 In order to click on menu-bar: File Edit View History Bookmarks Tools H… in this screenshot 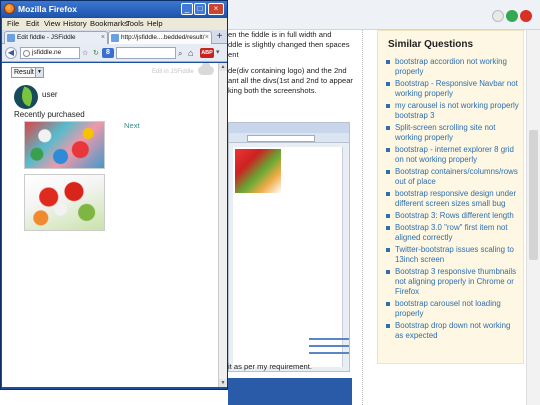, I will do `click(114, 24)`.